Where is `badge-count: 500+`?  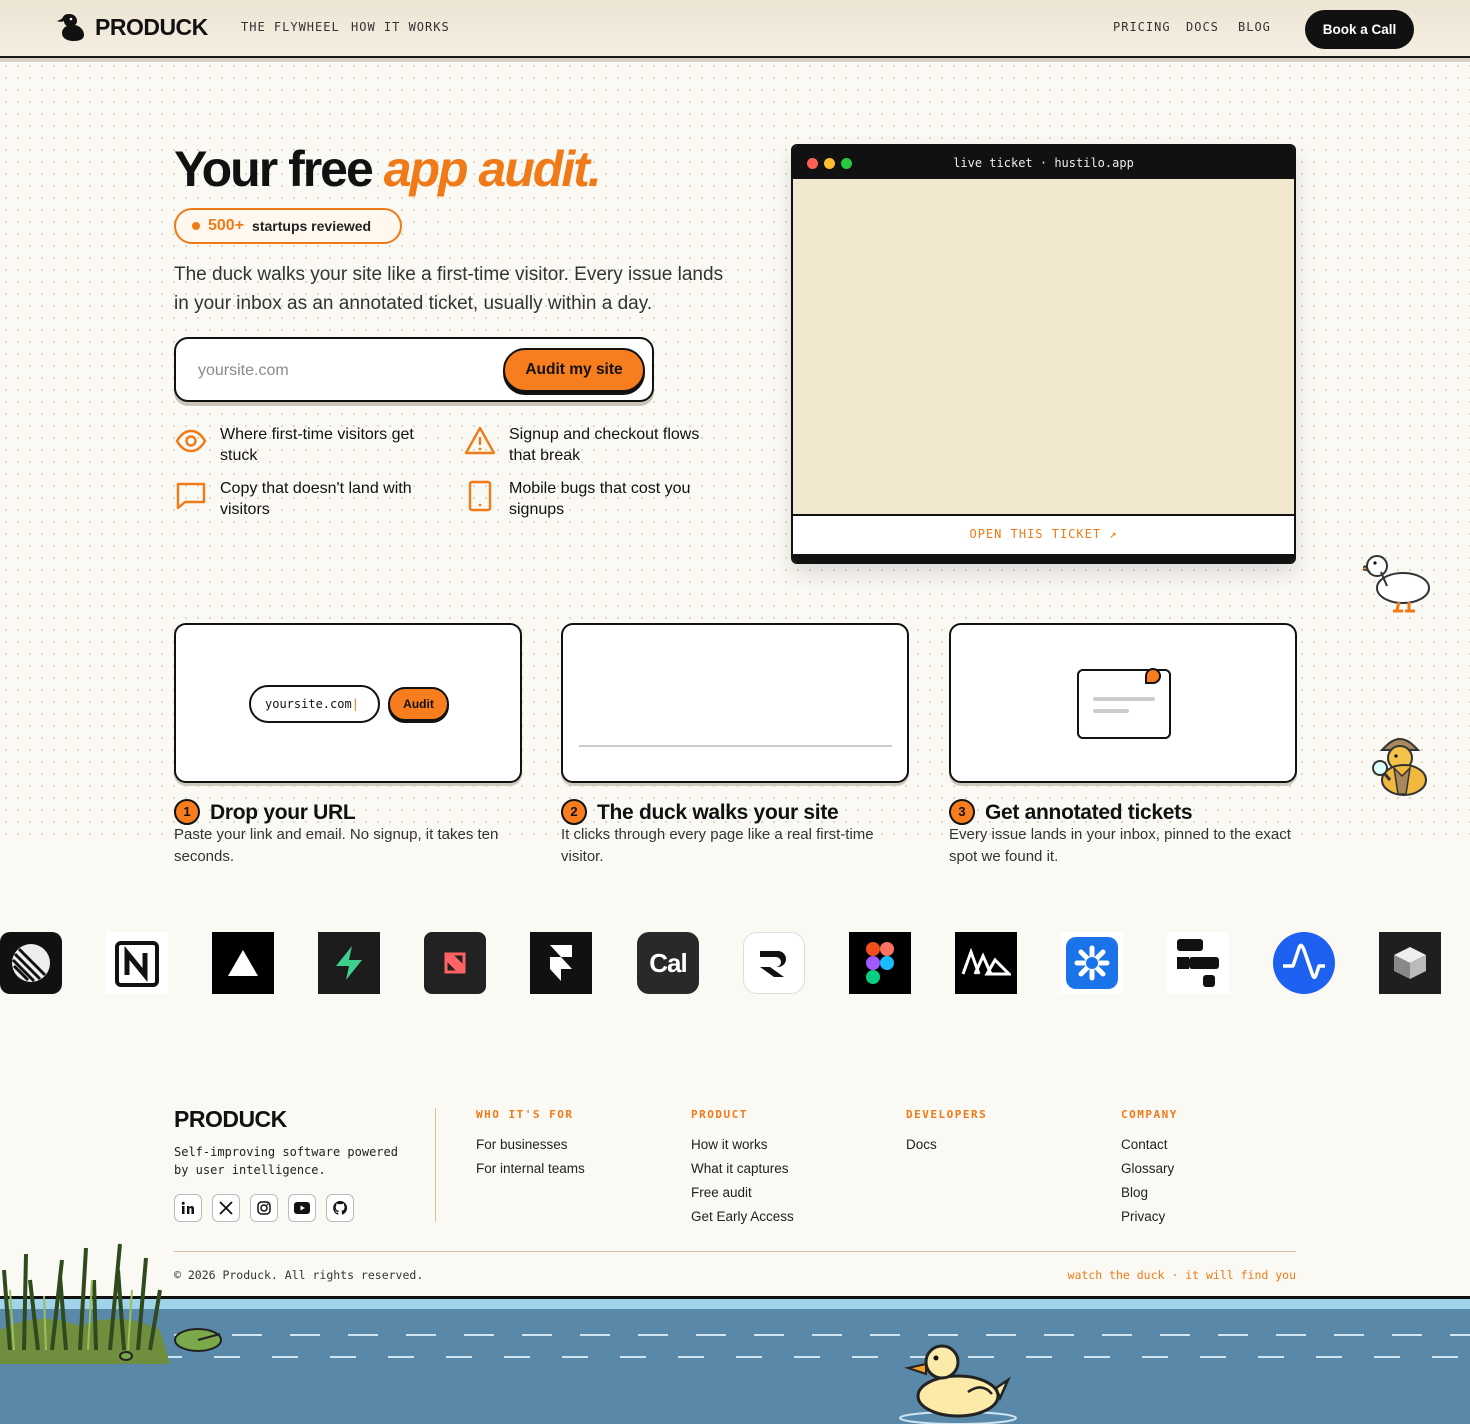
badge-count: 500+ is located at coordinates (226, 225).